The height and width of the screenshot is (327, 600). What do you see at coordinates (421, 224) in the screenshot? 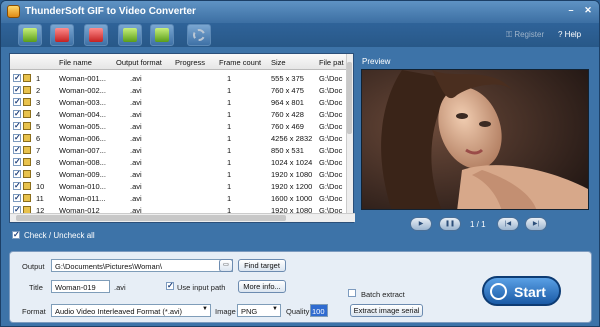
I see `play-button: ▶` at bounding box center [421, 224].